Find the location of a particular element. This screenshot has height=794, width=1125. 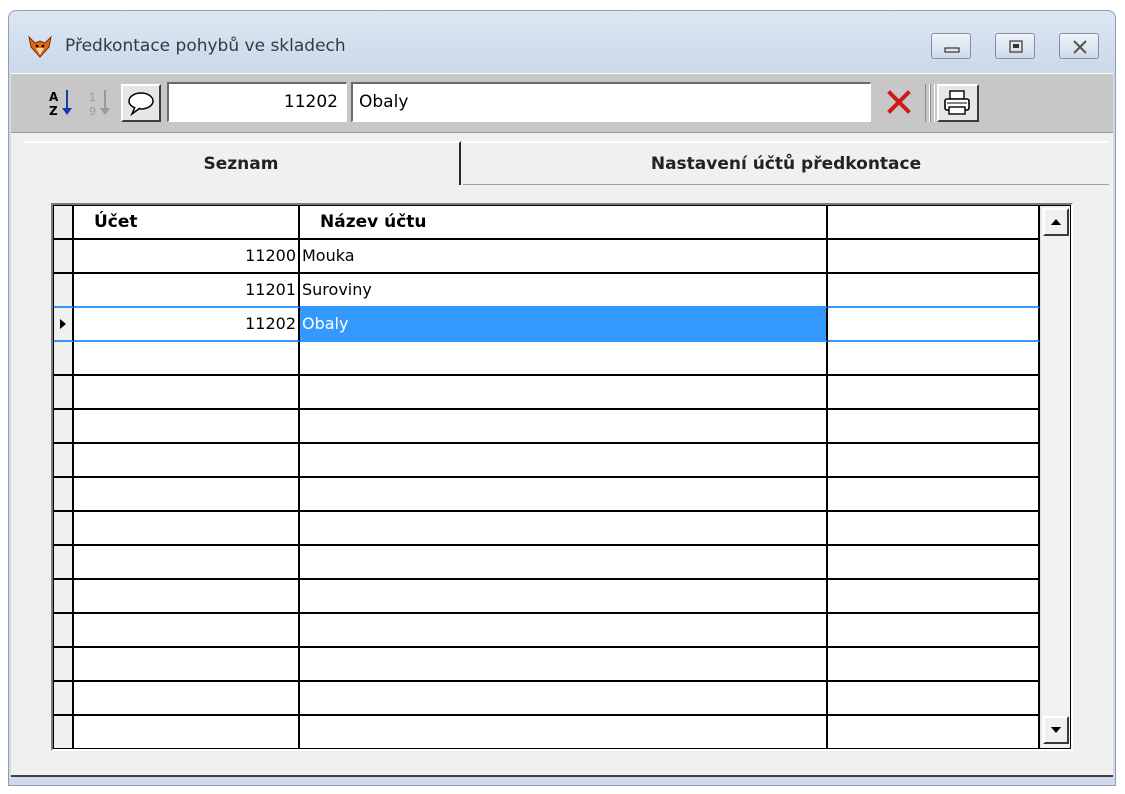

close-icon is located at coordinates (1080, 47).